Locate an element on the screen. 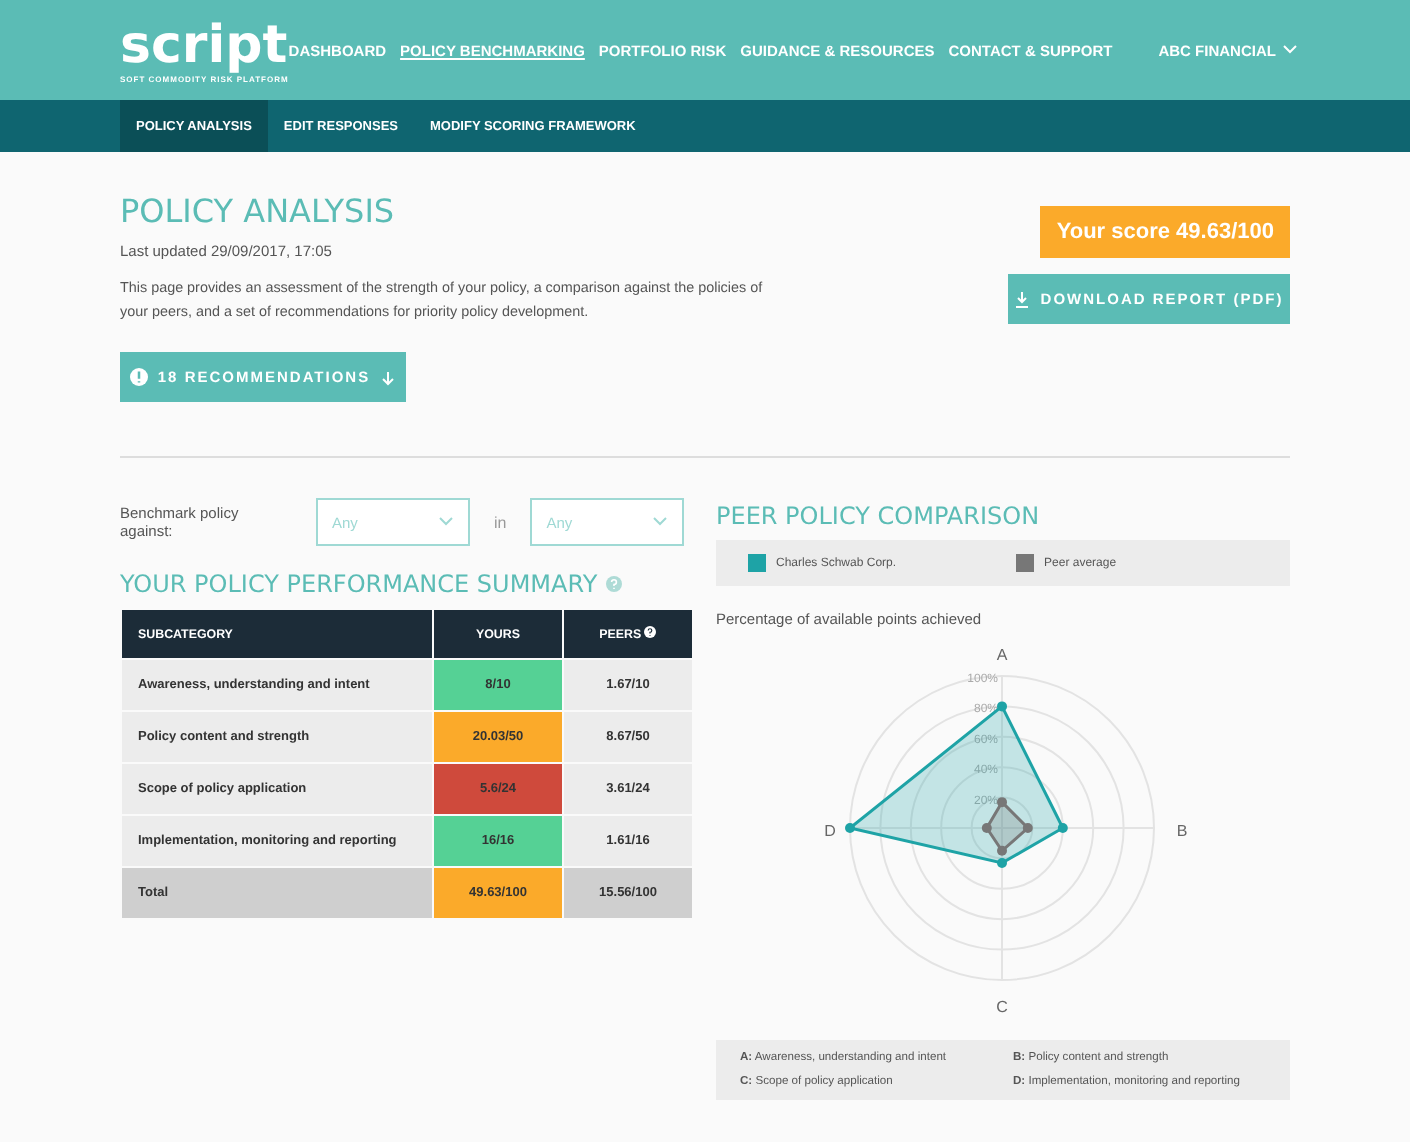  logo: script is located at coordinates (204, 45).